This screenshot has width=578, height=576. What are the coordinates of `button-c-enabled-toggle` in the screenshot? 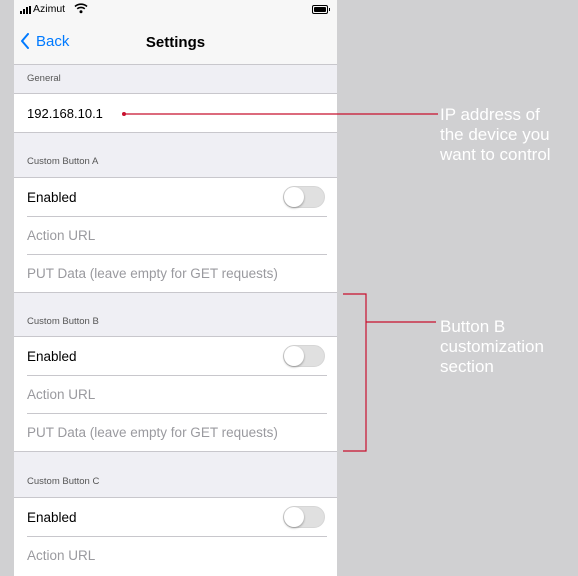 It's located at (304, 517).